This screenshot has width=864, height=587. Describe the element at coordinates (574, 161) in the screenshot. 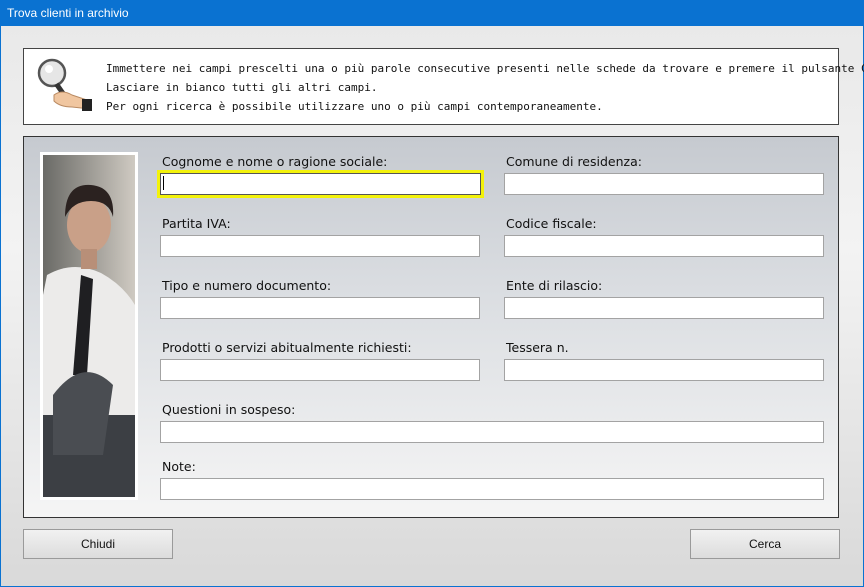

I see `comune-label: Comune di residenza:` at that location.